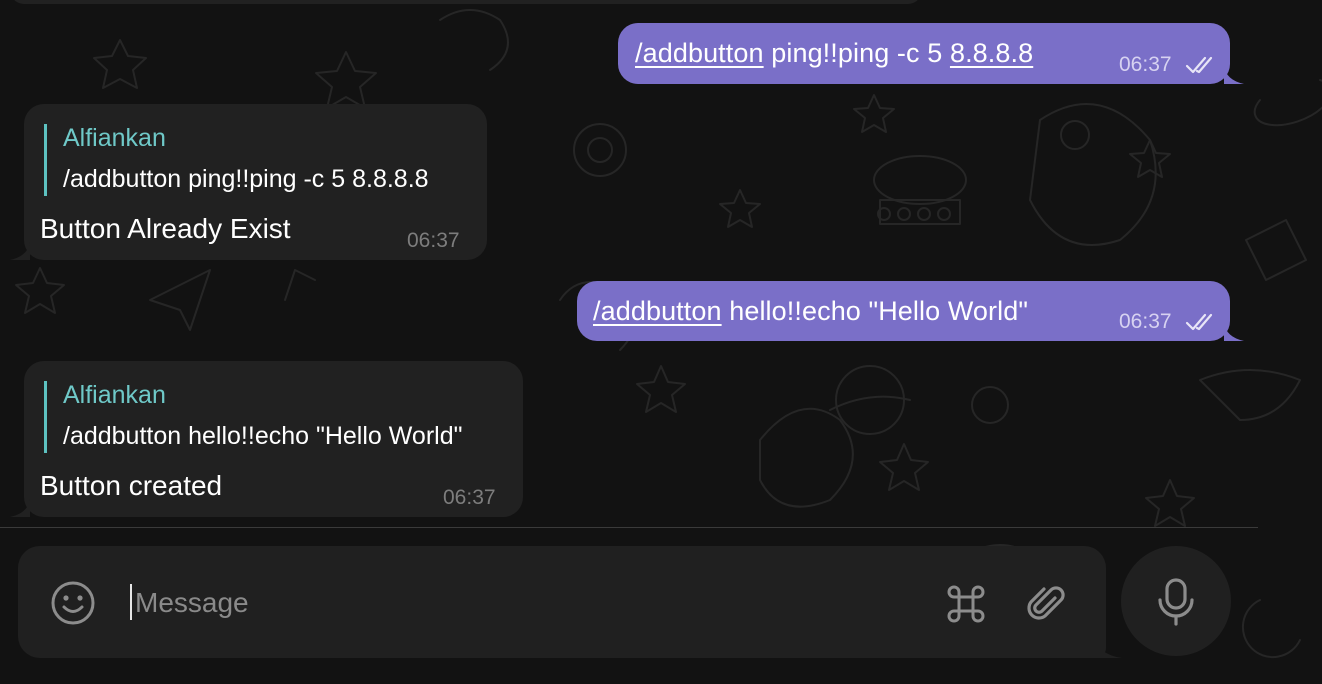 The width and height of the screenshot is (1322, 684). I want to click on previous-message-edge, so click(466, 2).